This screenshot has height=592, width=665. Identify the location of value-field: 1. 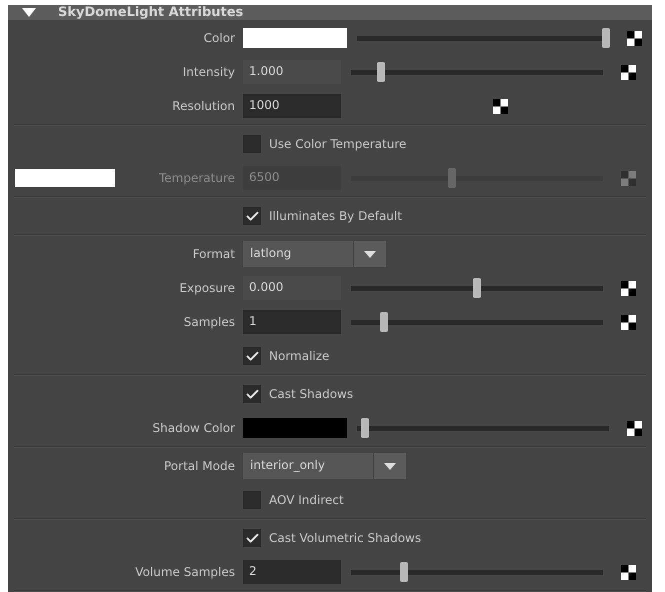
(292, 322).